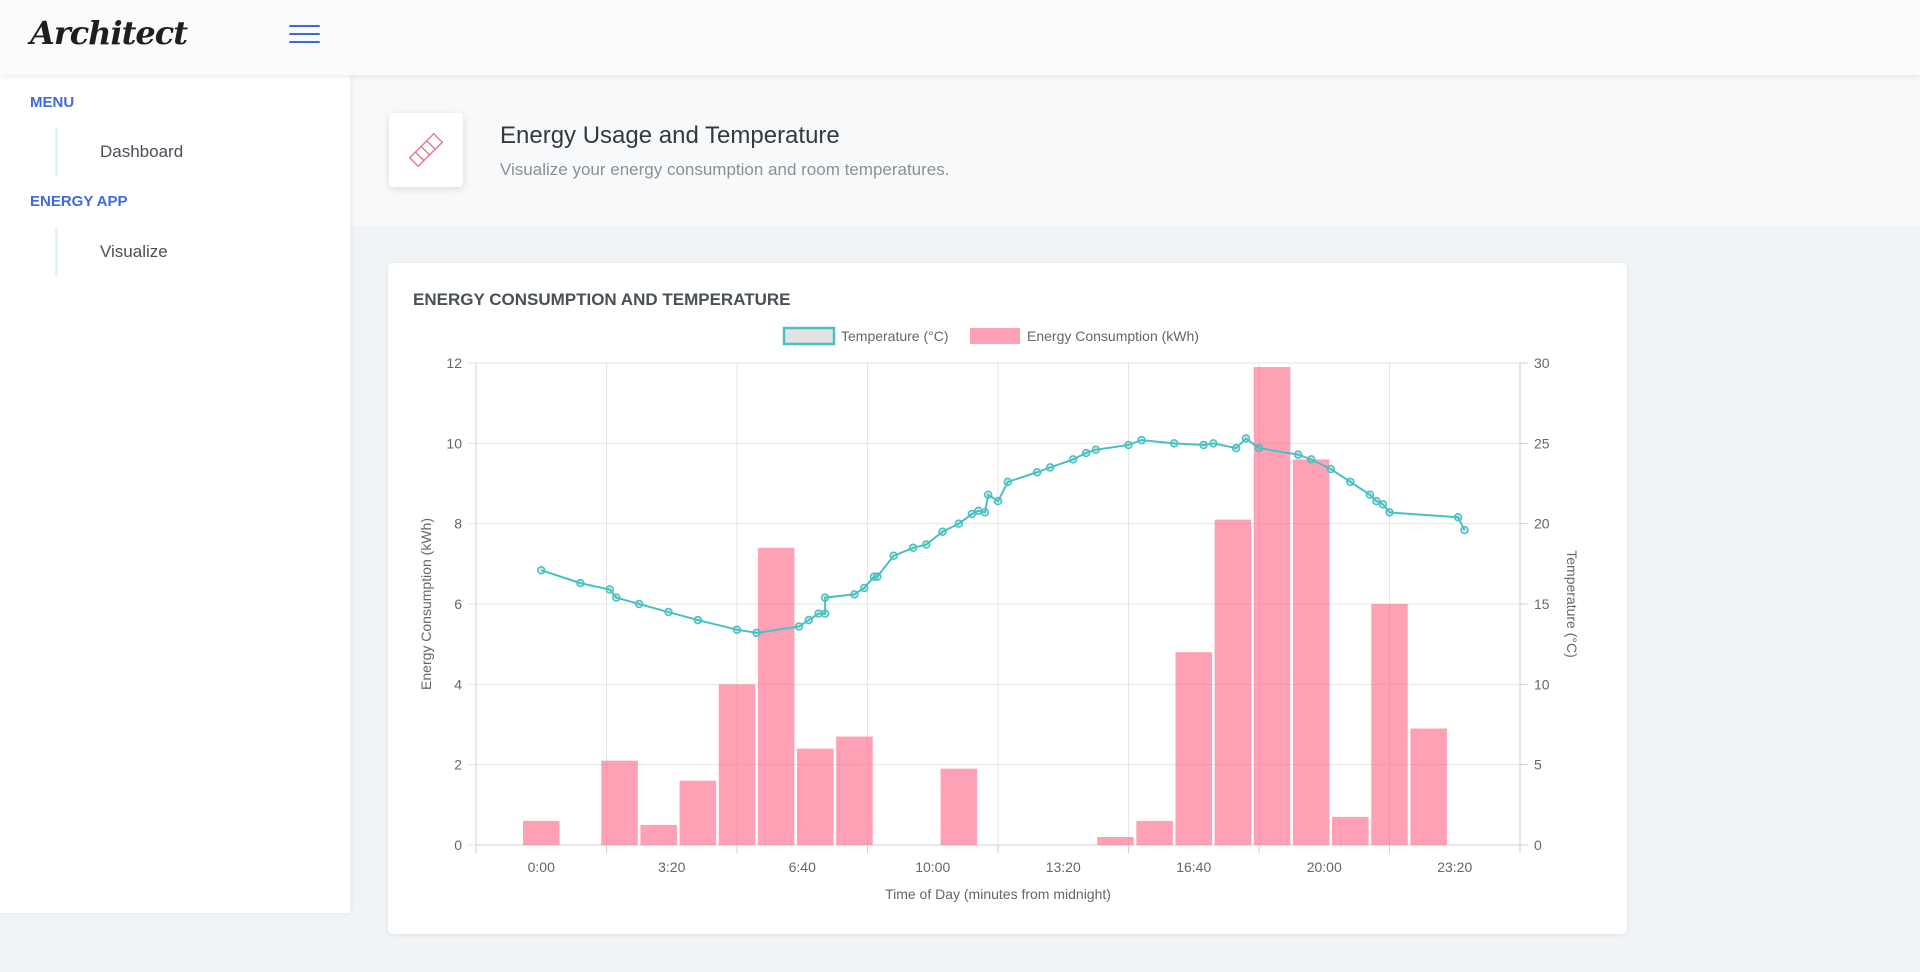  I want to click on sidebar-heading-menu: MENU, so click(52, 102).